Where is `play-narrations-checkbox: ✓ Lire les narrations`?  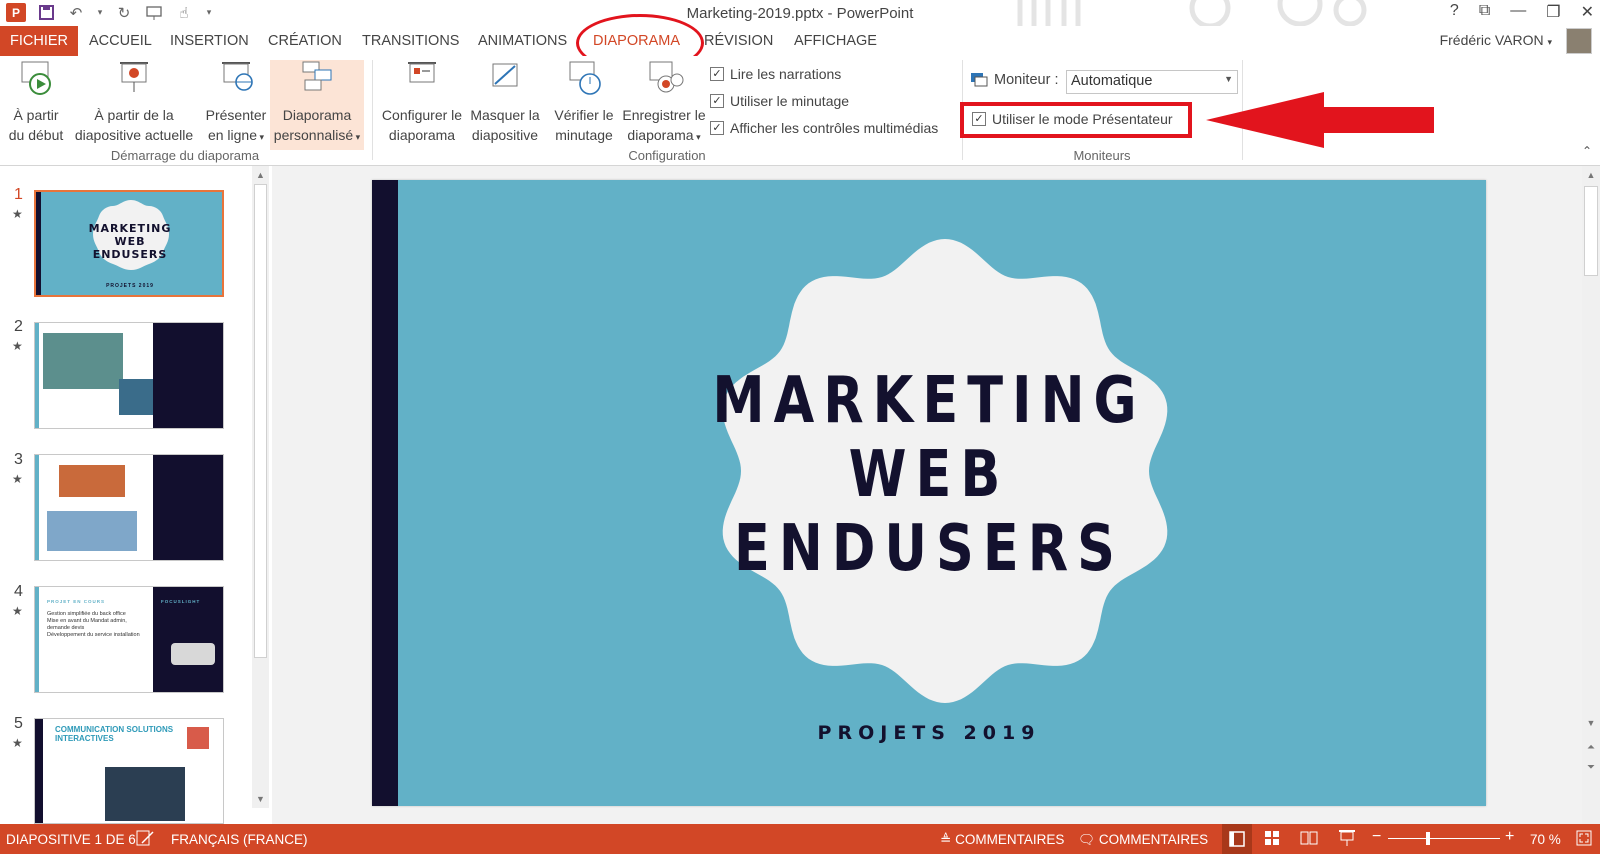 play-narrations-checkbox: ✓ Lire les narrations is located at coordinates (775, 74).